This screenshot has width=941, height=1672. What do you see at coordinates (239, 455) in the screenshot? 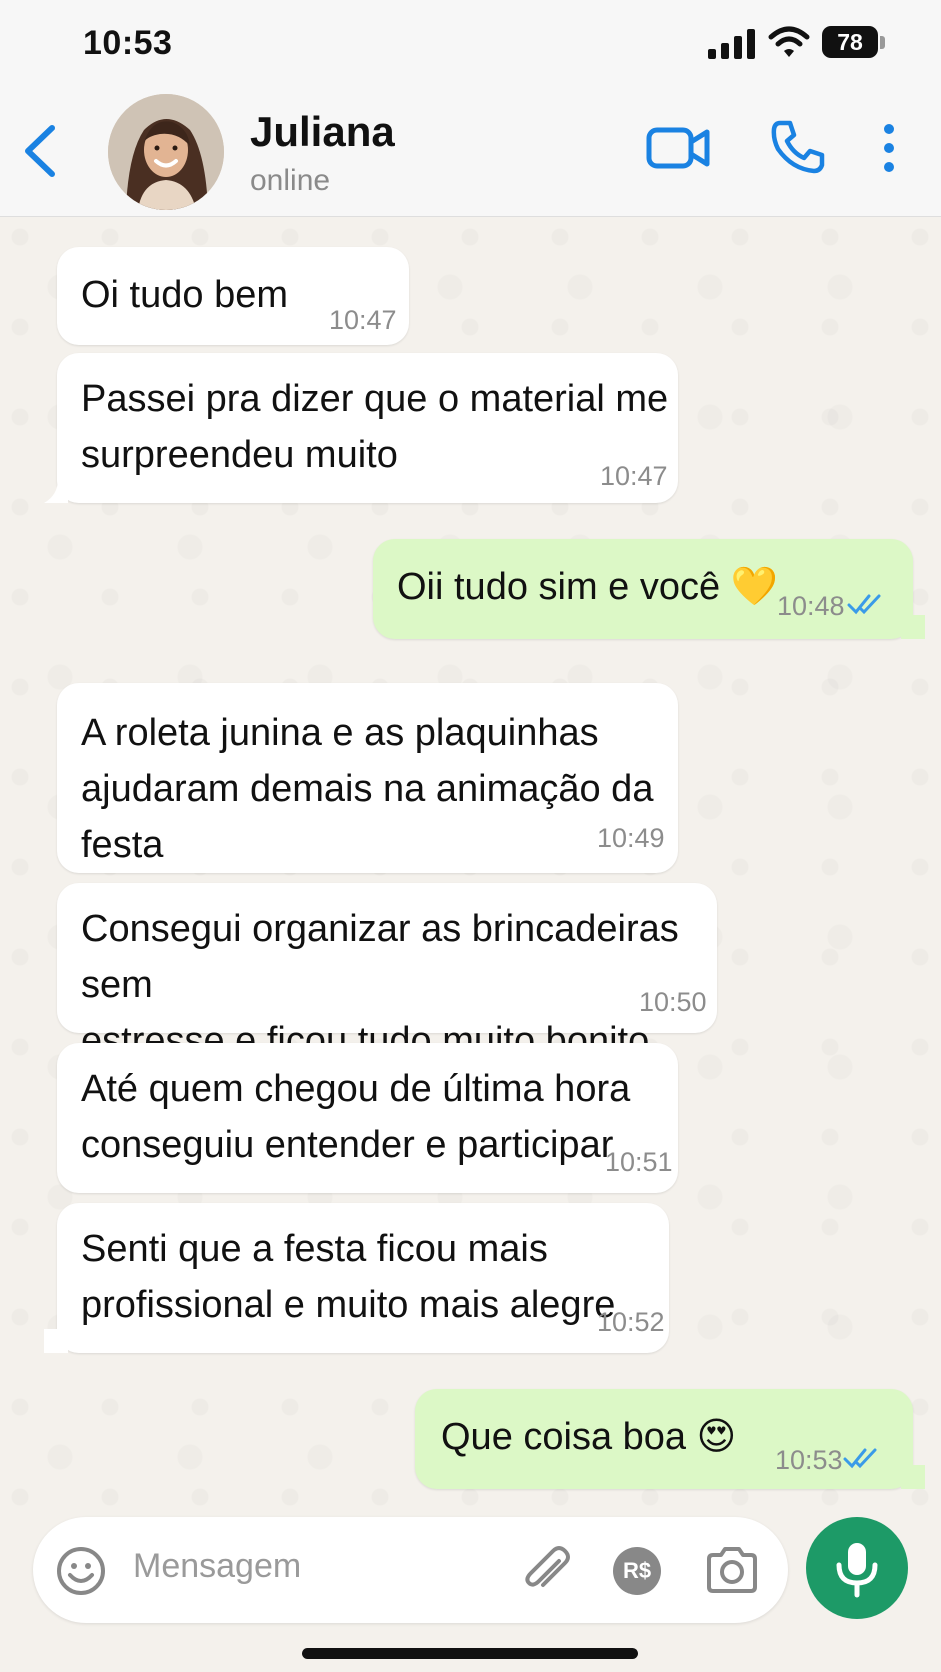
I see `message-line: surpreendeu muito` at bounding box center [239, 455].